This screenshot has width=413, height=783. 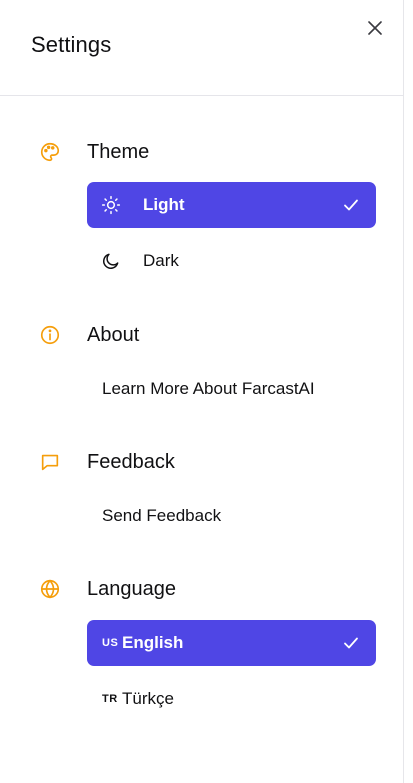 I want to click on send-feedback-link: Send Feedback, so click(x=231, y=516).